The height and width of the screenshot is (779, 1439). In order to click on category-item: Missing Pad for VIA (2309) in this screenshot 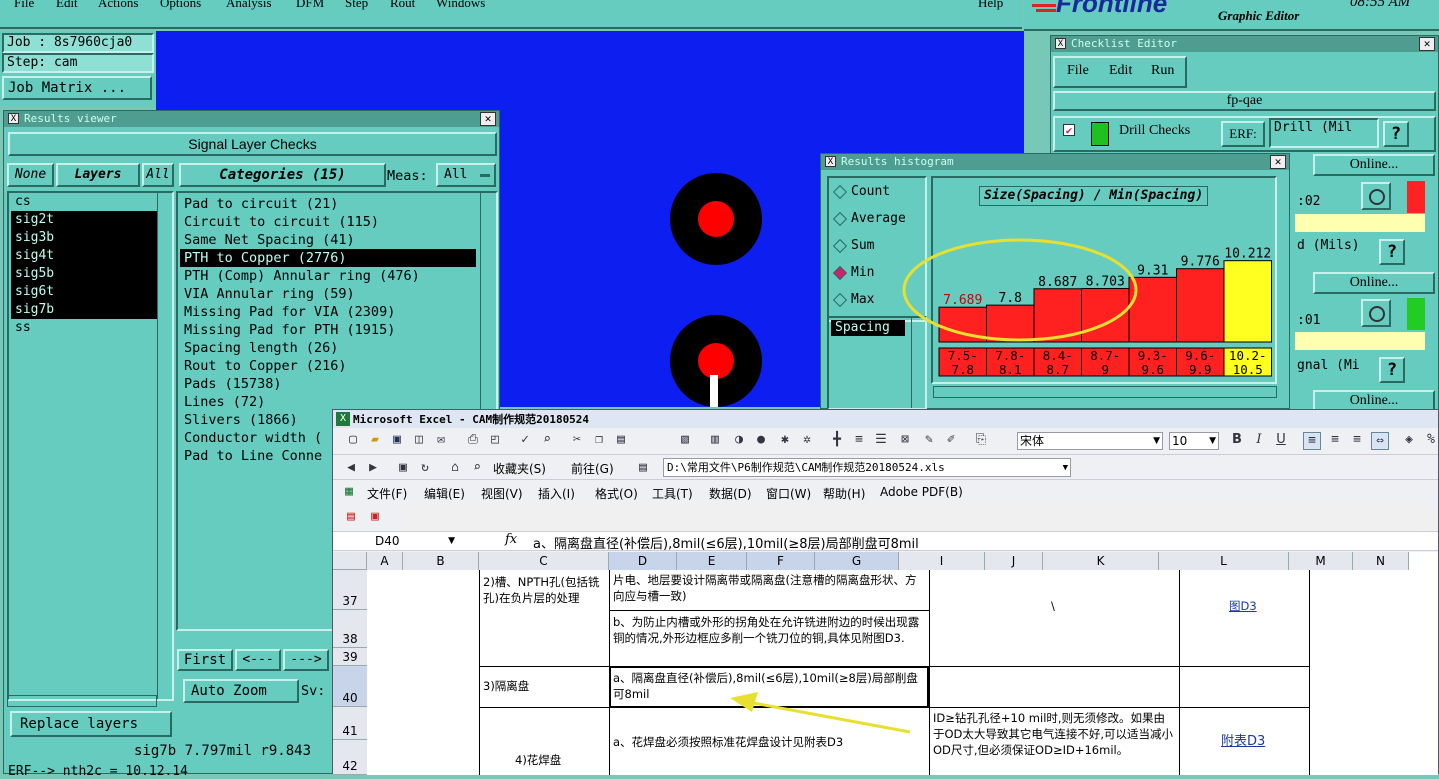, I will do `click(328, 312)`.